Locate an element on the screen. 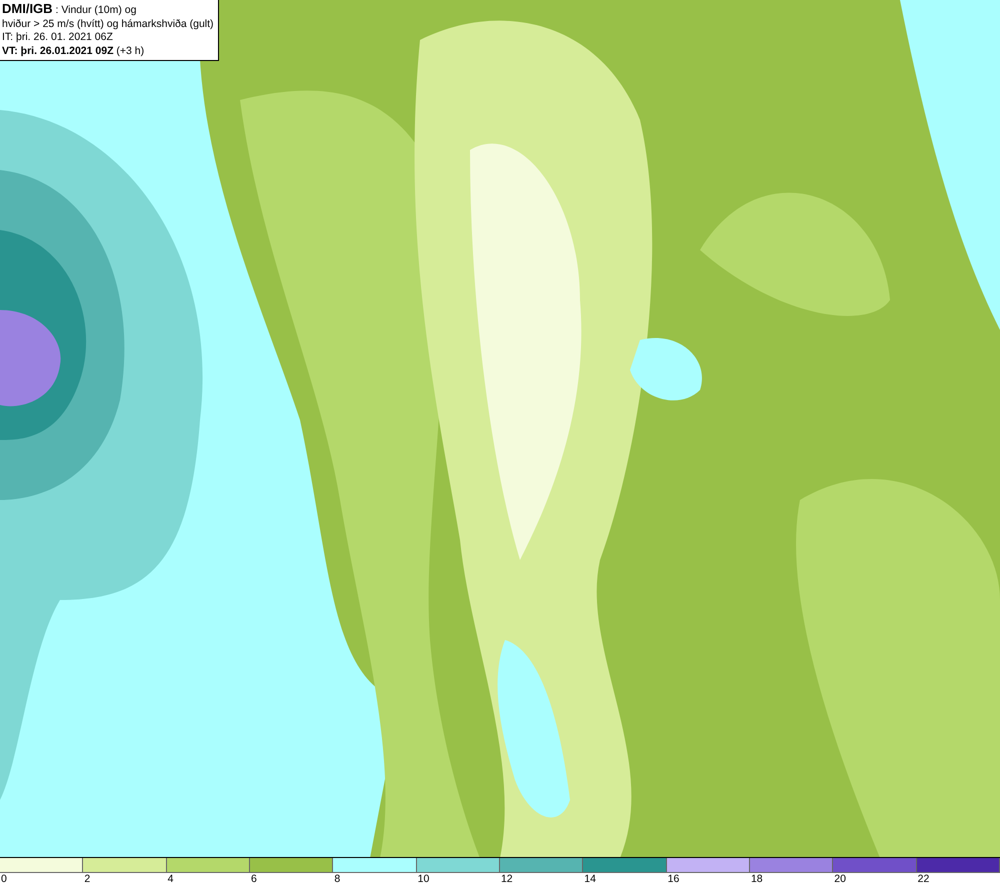 The image size is (1000, 887). legend-label: 18 is located at coordinates (756, 879).